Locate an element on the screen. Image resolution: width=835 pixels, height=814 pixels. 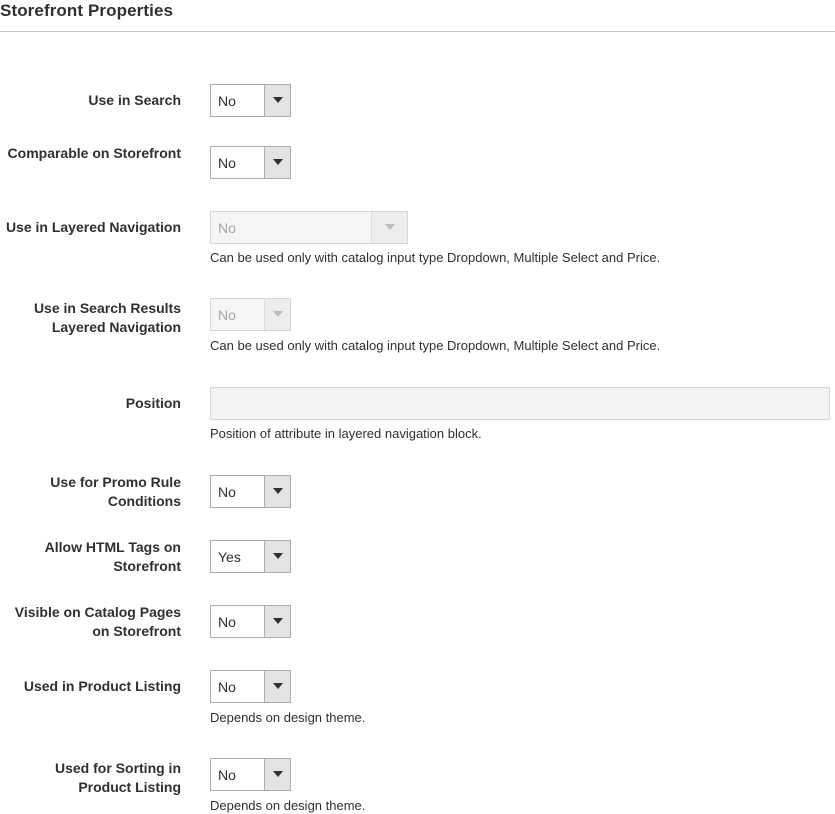
control-wrapper-used-for-sorting-in-product-listing: No is located at coordinates (250, 774).